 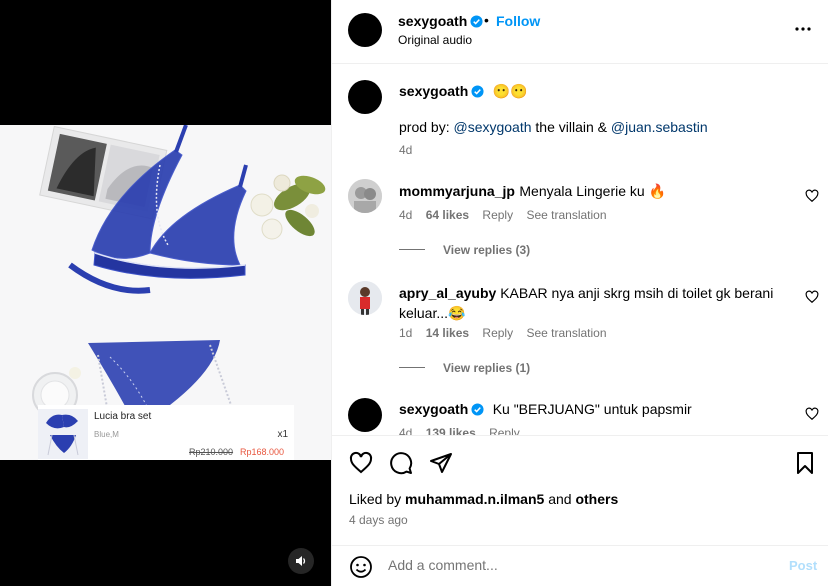 What do you see at coordinates (580, 32) in the screenshot?
I see `post-header: sexygoath • Follow Original audio` at bounding box center [580, 32].